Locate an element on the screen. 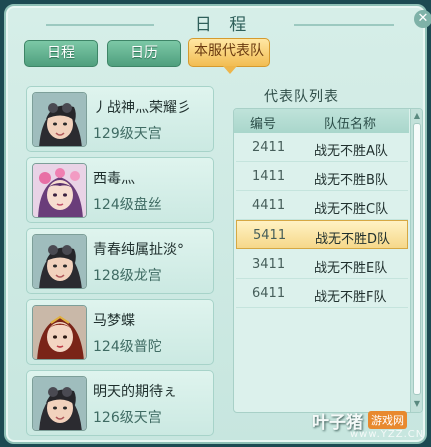  member-name: 西毒灬 is located at coordinates (114, 179).